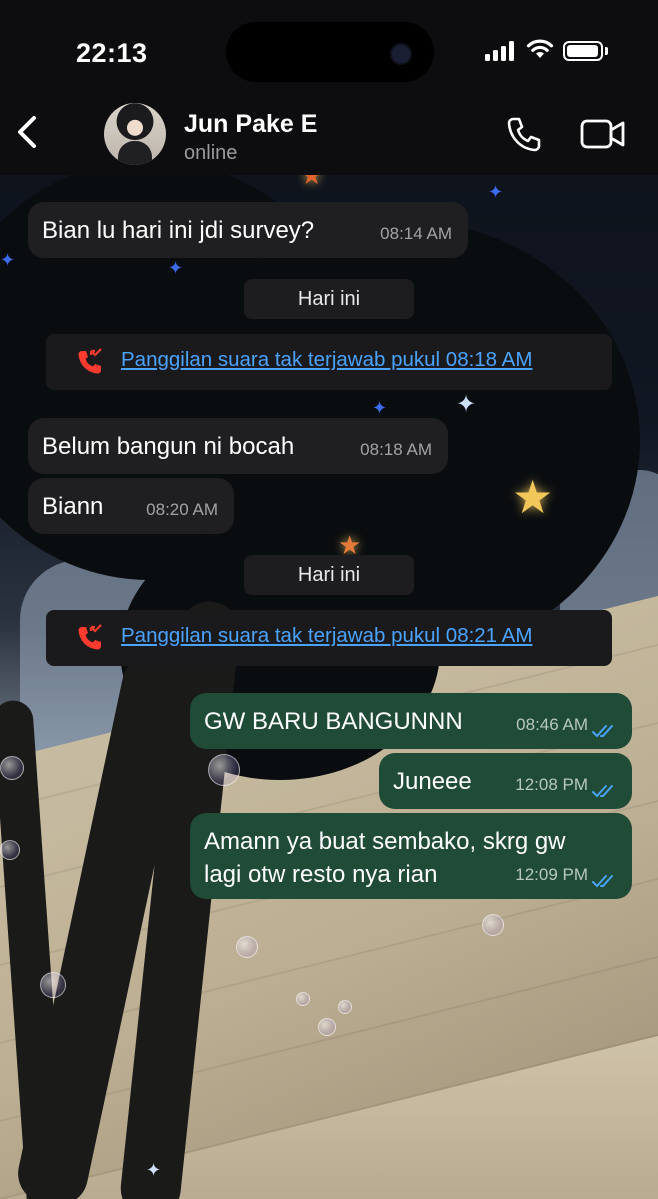 This screenshot has height=1199, width=658. Describe the element at coordinates (396, 449) in the screenshot. I see `message-time: 08:18 AM` at that location.